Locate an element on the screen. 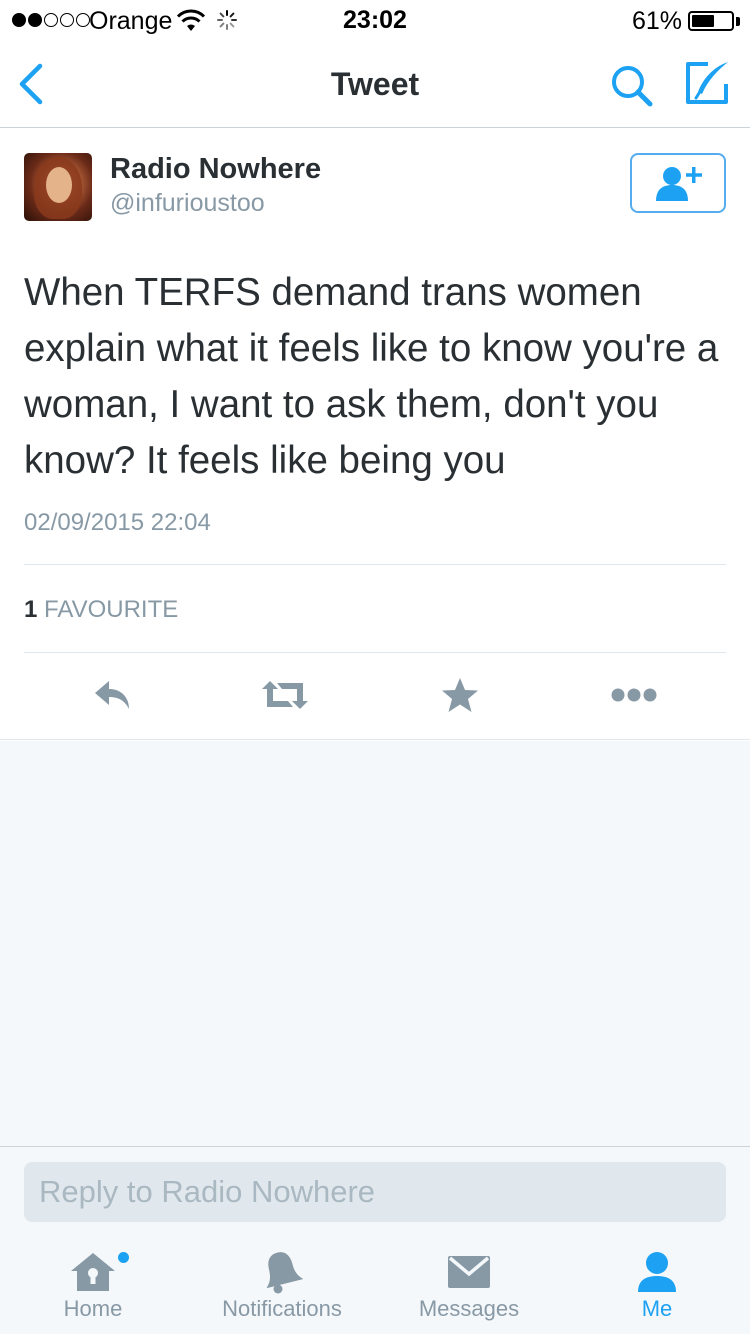 Image resolution: width=750 pixels, height=1334 pixels. status-bar: Orange 23:02 61% is located at coordinates (375, 20).